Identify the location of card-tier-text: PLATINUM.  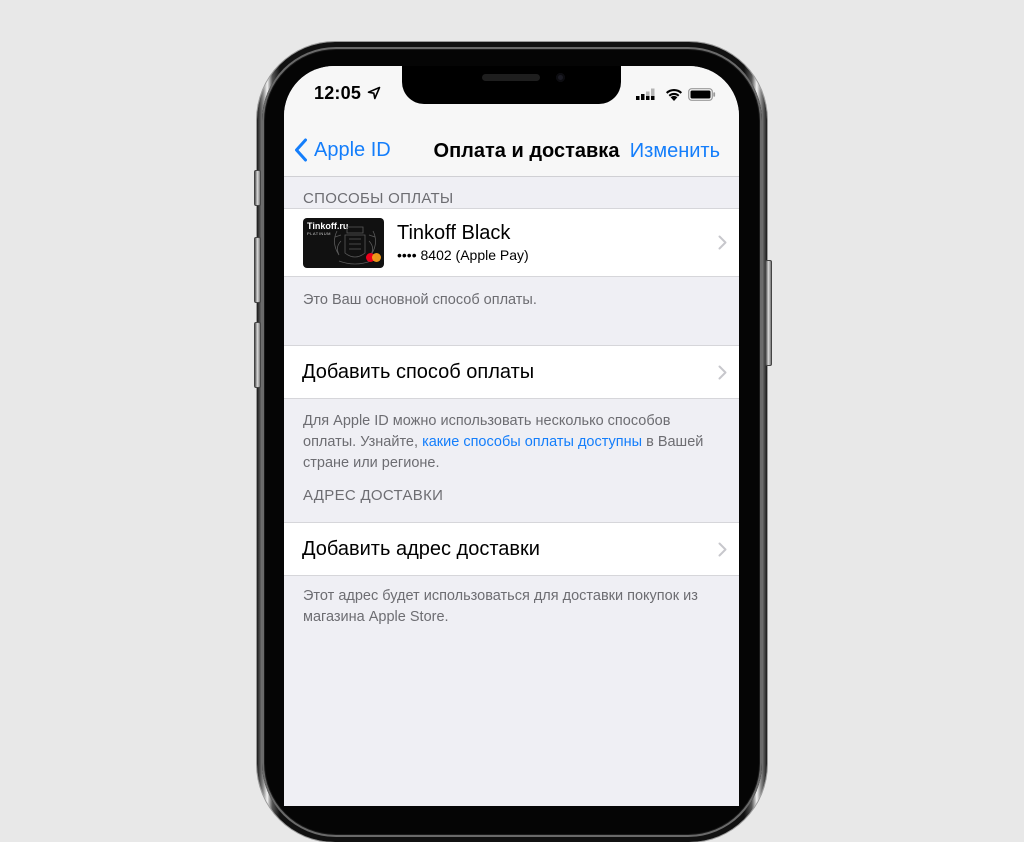
(319, 233).